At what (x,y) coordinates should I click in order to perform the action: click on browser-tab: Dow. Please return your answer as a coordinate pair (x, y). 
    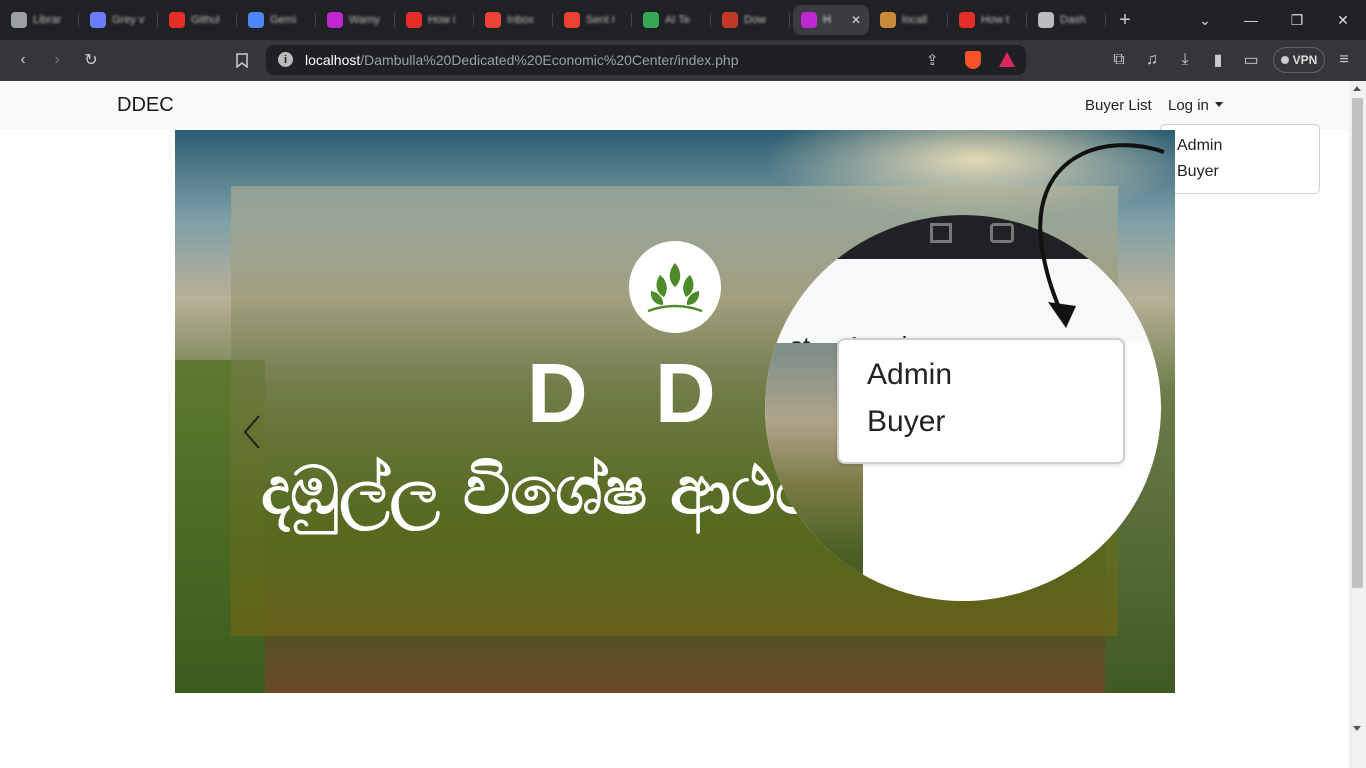
    Looking at the image, I should click on (752, 20).